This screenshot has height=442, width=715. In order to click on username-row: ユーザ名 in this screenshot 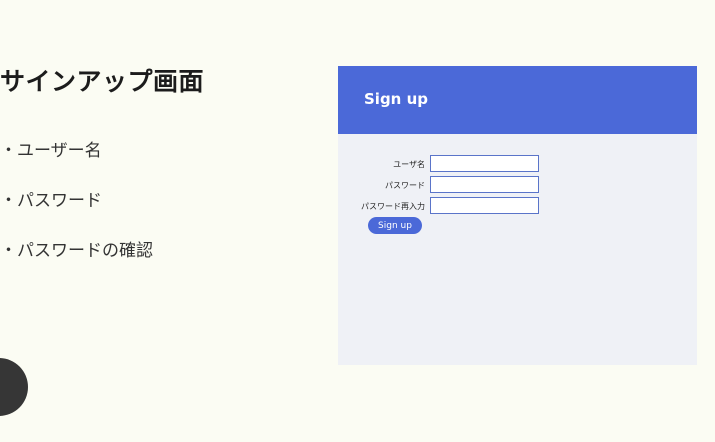, I will do `click(517, 165)`.